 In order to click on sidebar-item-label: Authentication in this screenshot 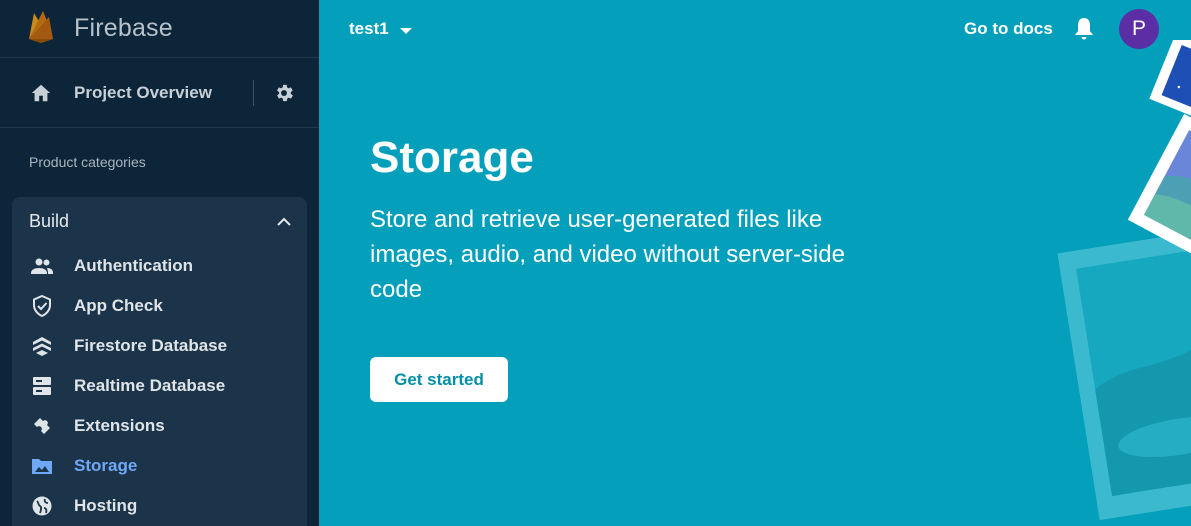, I will do `click(133, 265)`.